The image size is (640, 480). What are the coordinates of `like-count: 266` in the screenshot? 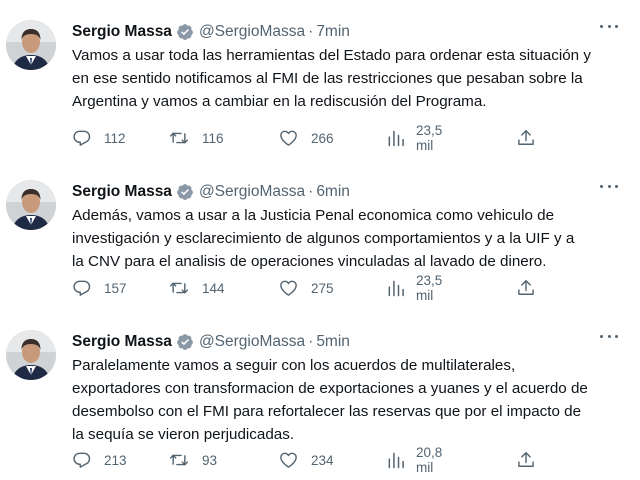 It's located at (322, 138).